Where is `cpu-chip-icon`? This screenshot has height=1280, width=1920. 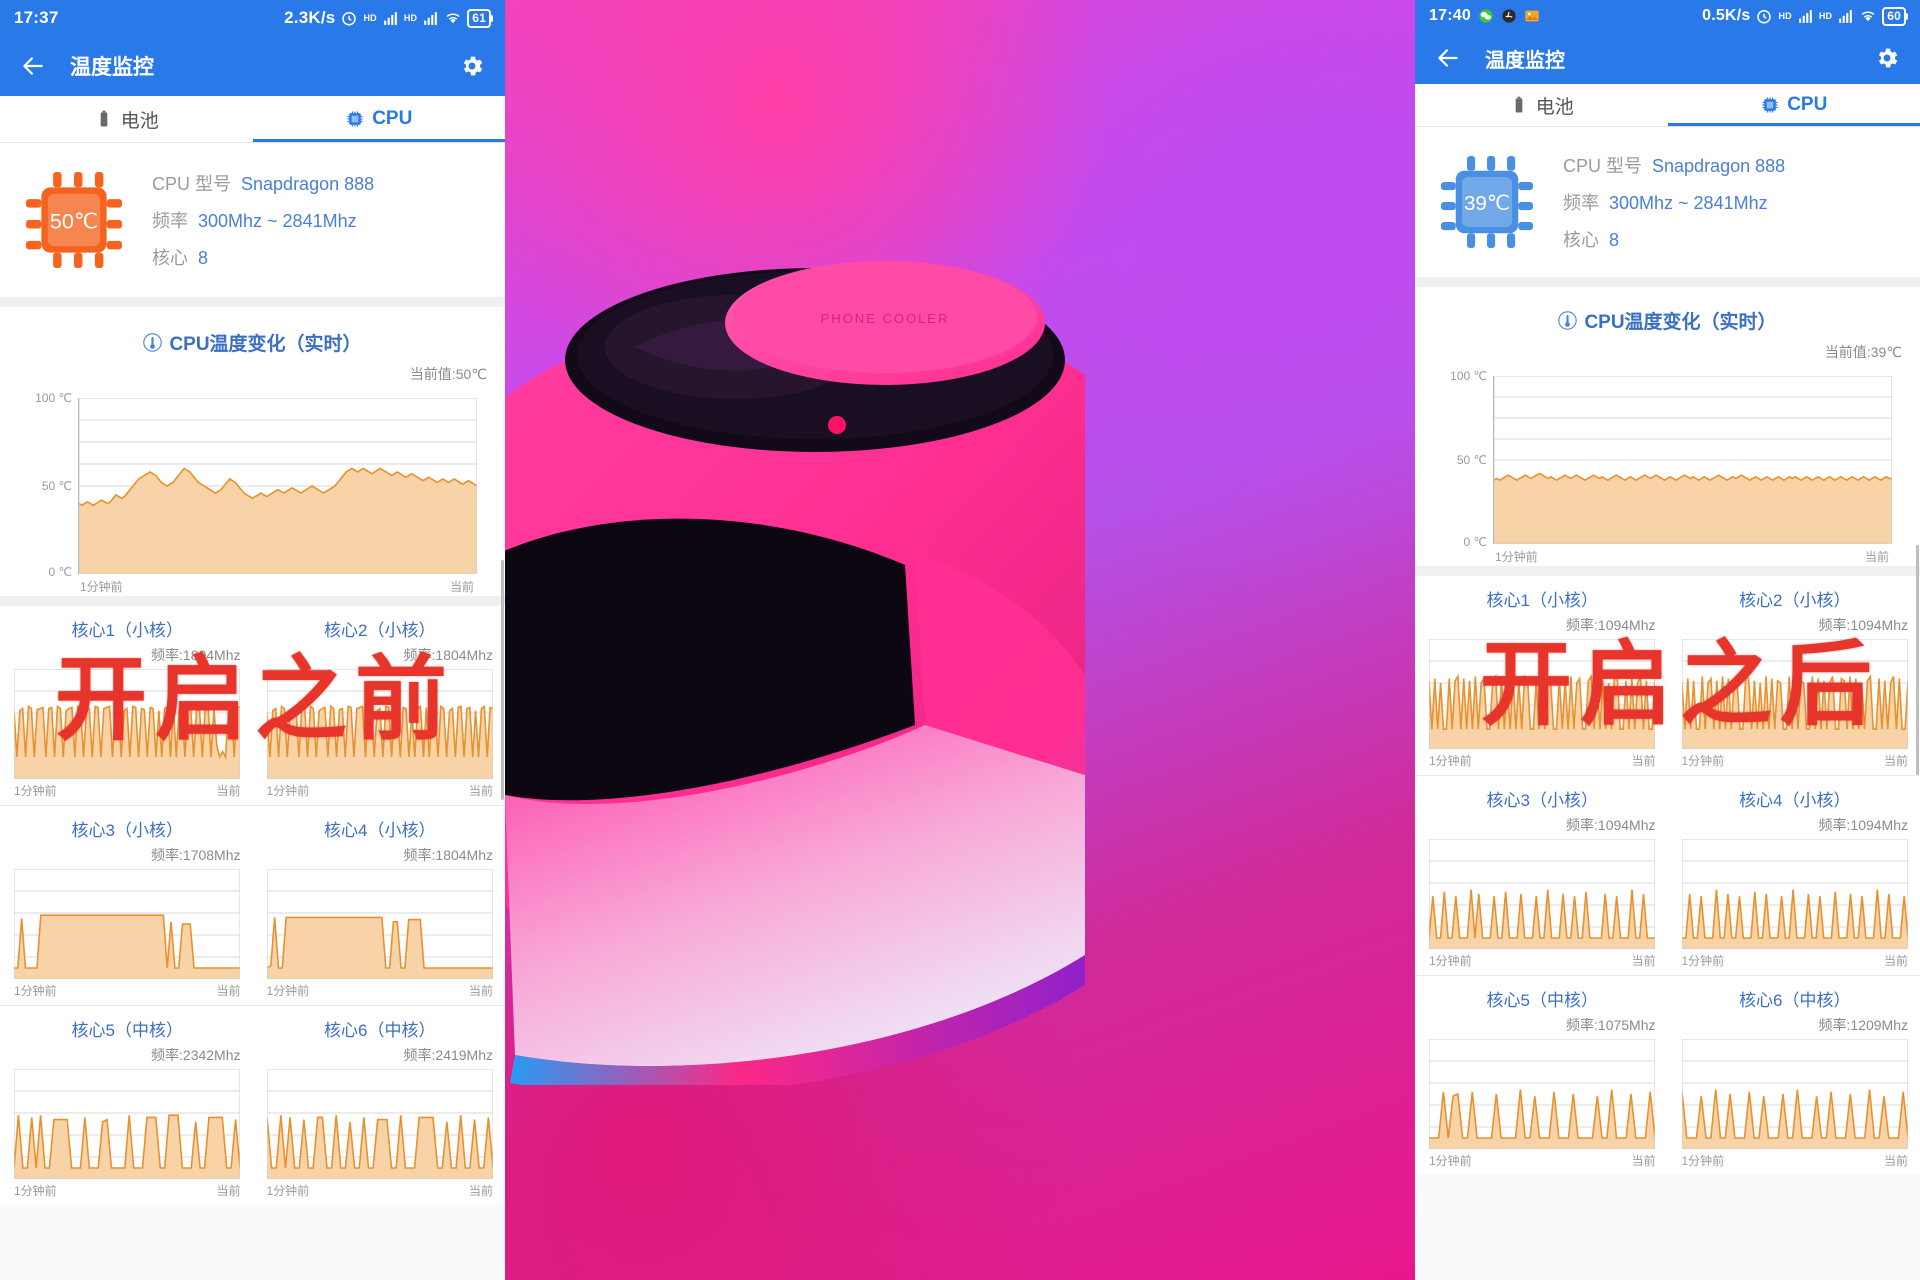 cpu-chip-icon is located at coordinates (355, 119).